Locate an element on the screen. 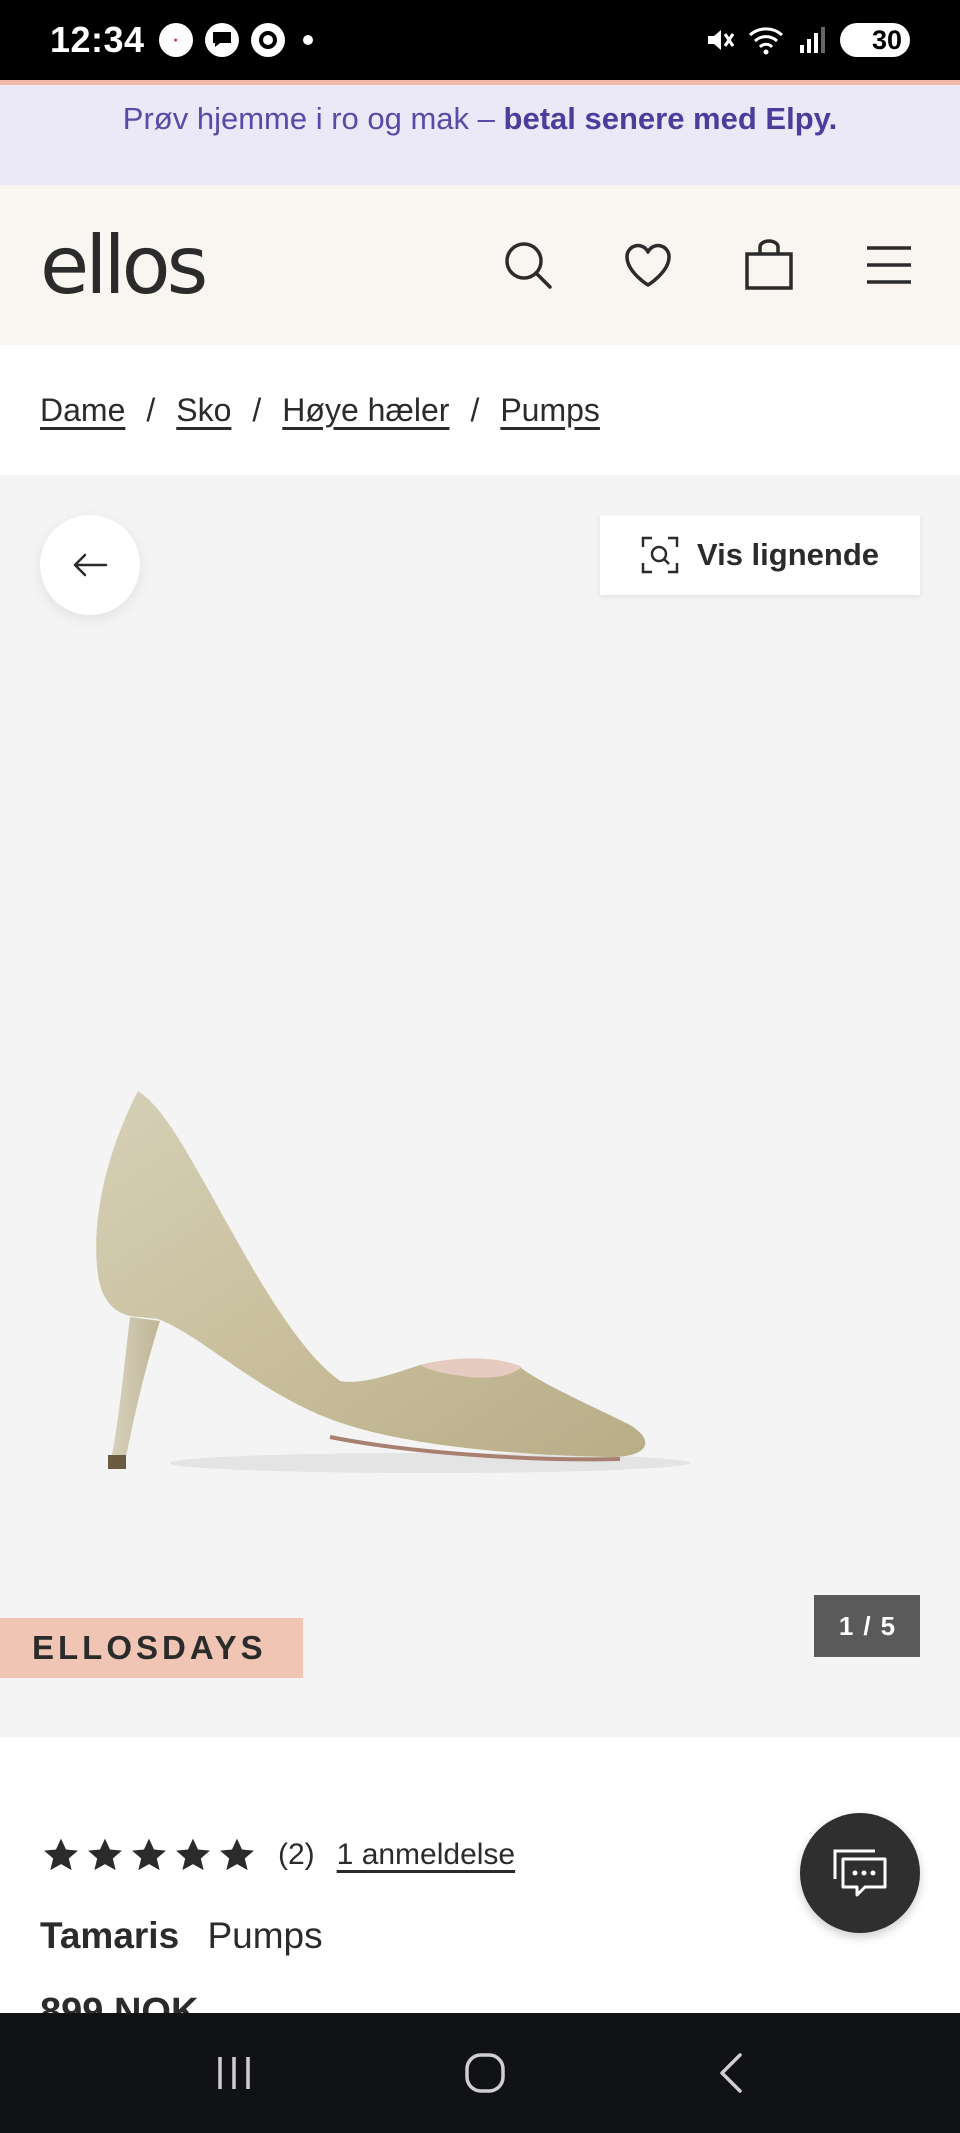 The width and height of the screenshot is (960, 2133). promo-text: Prøv hjemme i ro og mak – is located at coordinates (313, 118).